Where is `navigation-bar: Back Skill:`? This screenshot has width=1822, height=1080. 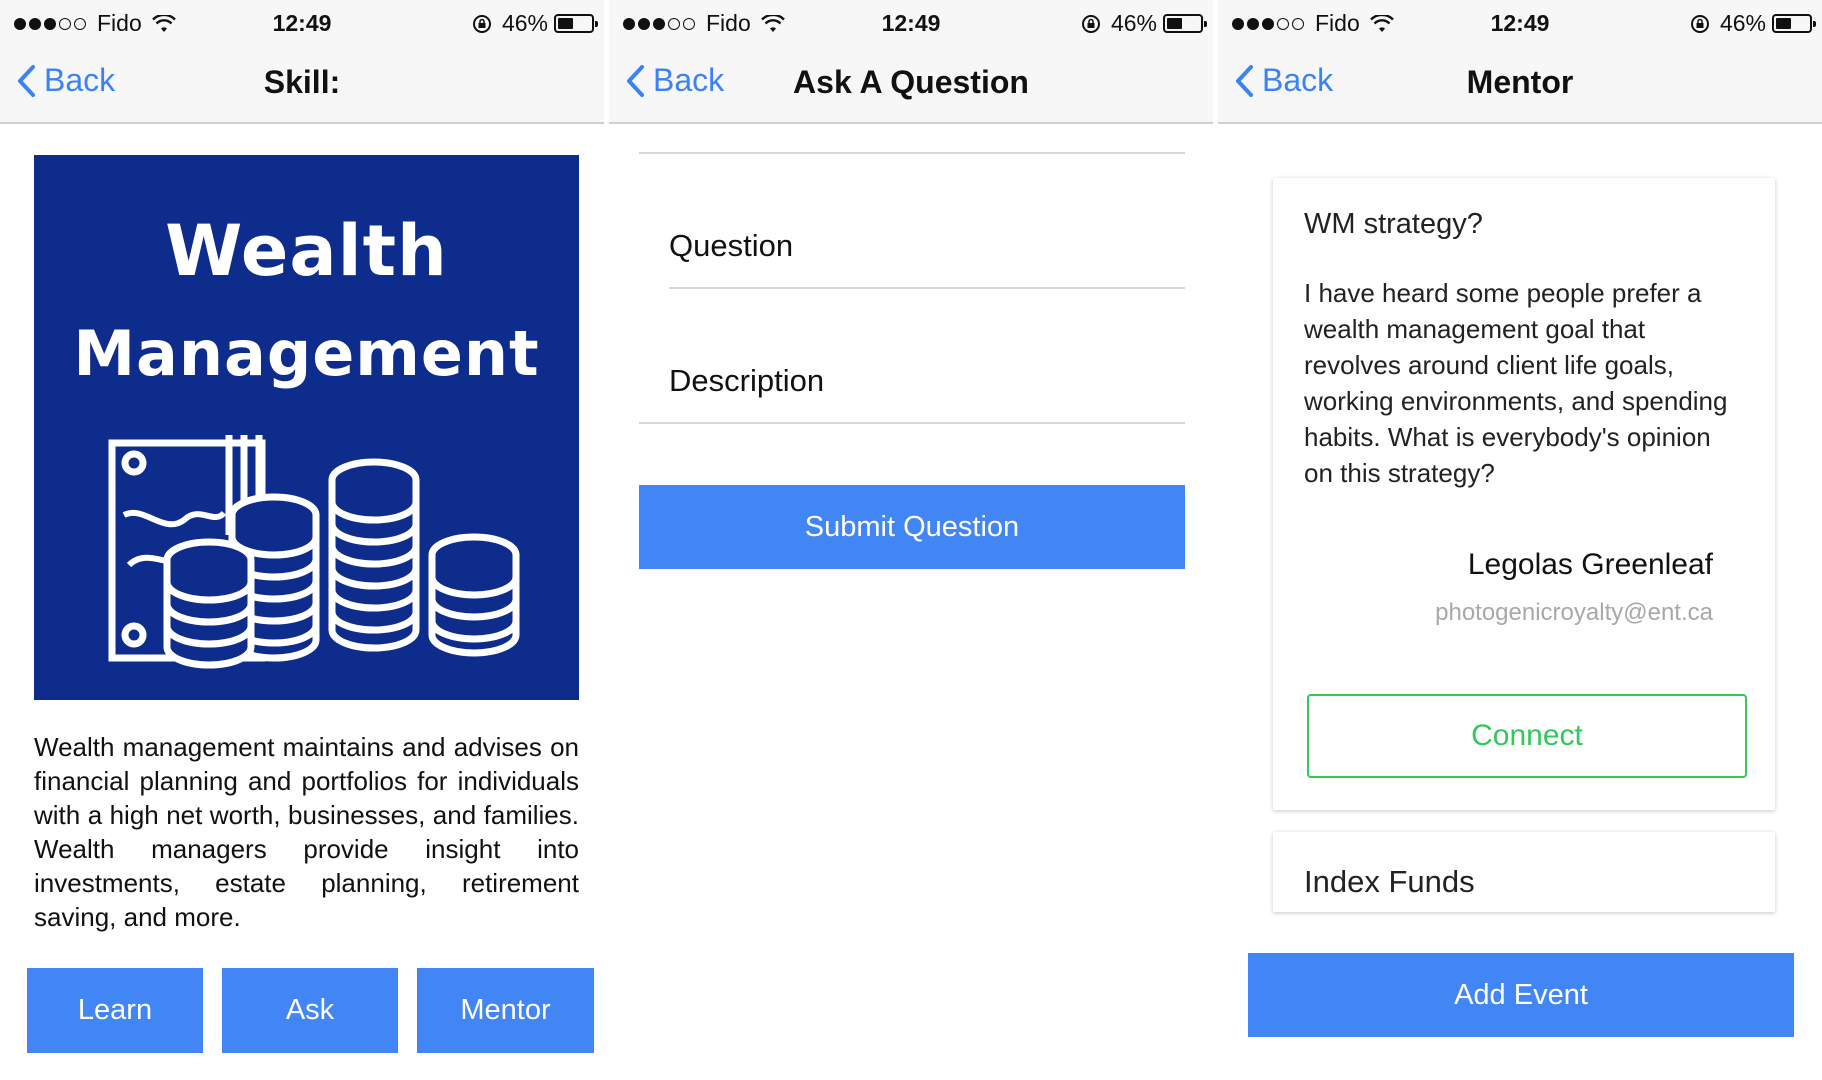 navigation-bar: Back Skill: is located at coordinates (302, 85).